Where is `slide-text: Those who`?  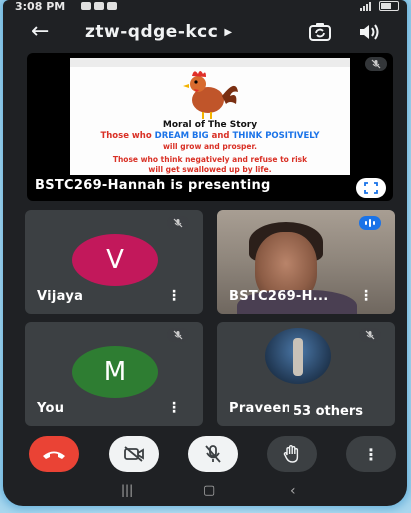 slide-text: Those who is located at coordinates (127, 136).